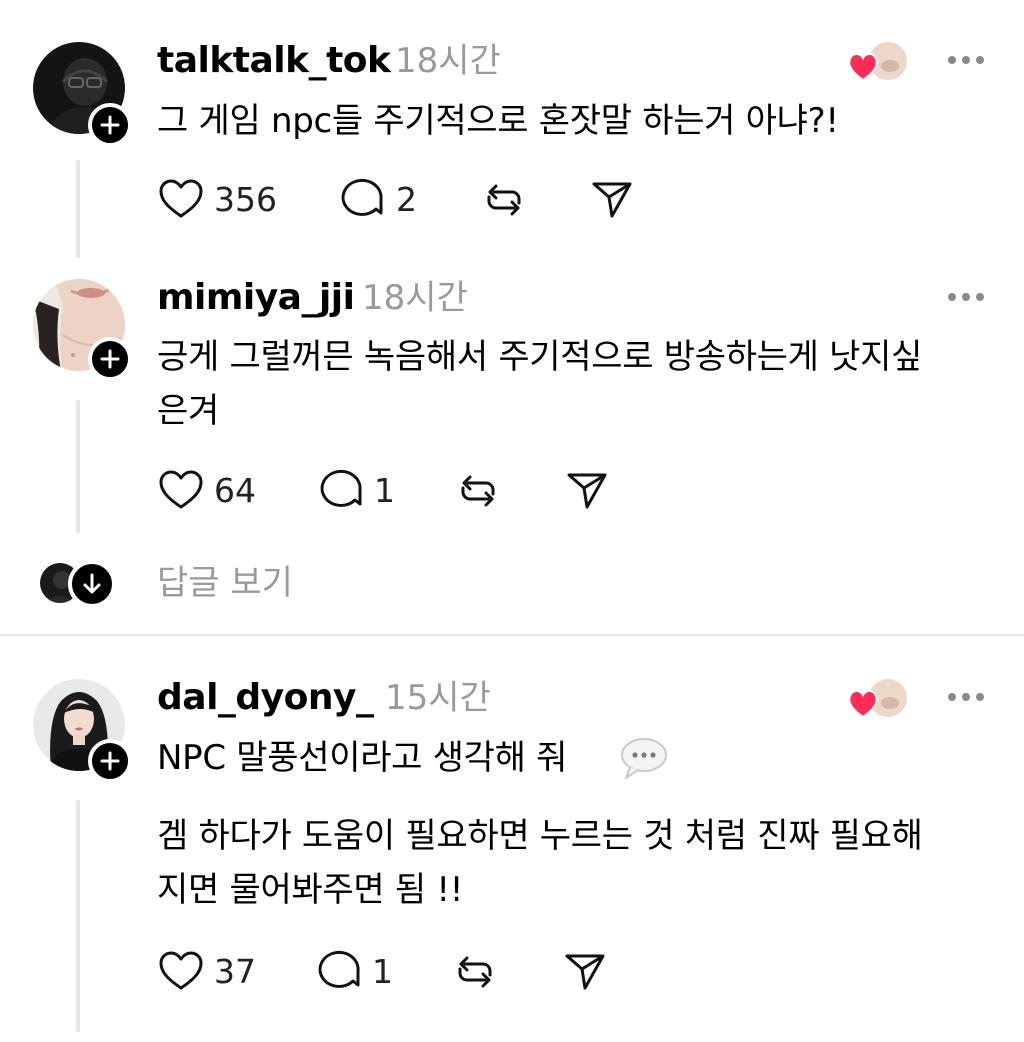 This screenshot has width=1024, height=1042. I want to click on username: mimiya_jji, so click(256, 298).